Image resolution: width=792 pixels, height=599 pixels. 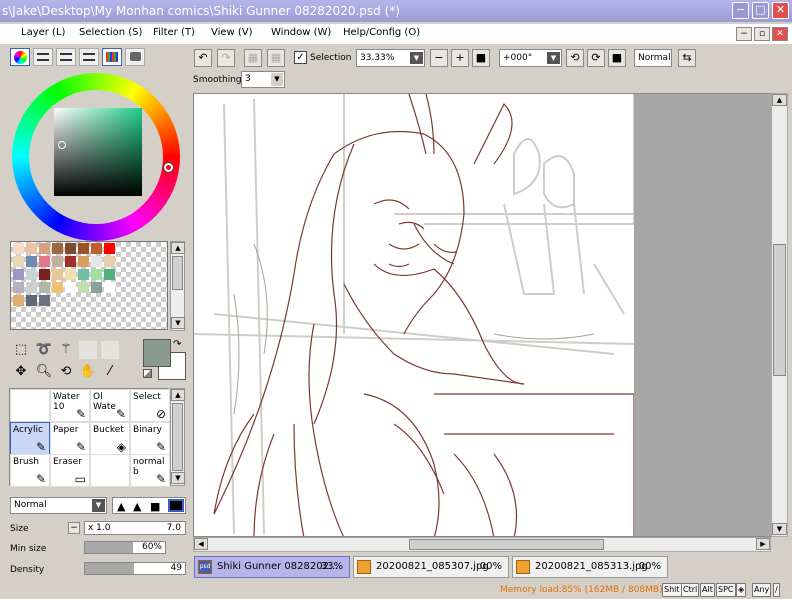 I want to click on undo-icon: ↶, so click(x=203, y=58).